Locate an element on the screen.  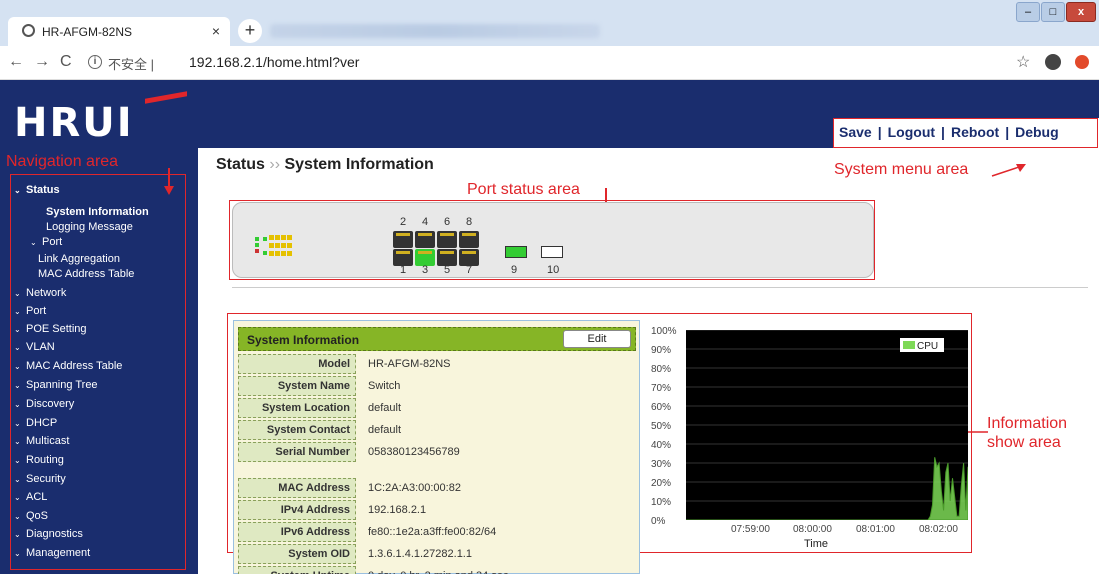
sidebar-item-diagnostics: ⌄ Diagnostics is located at coordinates (48, 534).